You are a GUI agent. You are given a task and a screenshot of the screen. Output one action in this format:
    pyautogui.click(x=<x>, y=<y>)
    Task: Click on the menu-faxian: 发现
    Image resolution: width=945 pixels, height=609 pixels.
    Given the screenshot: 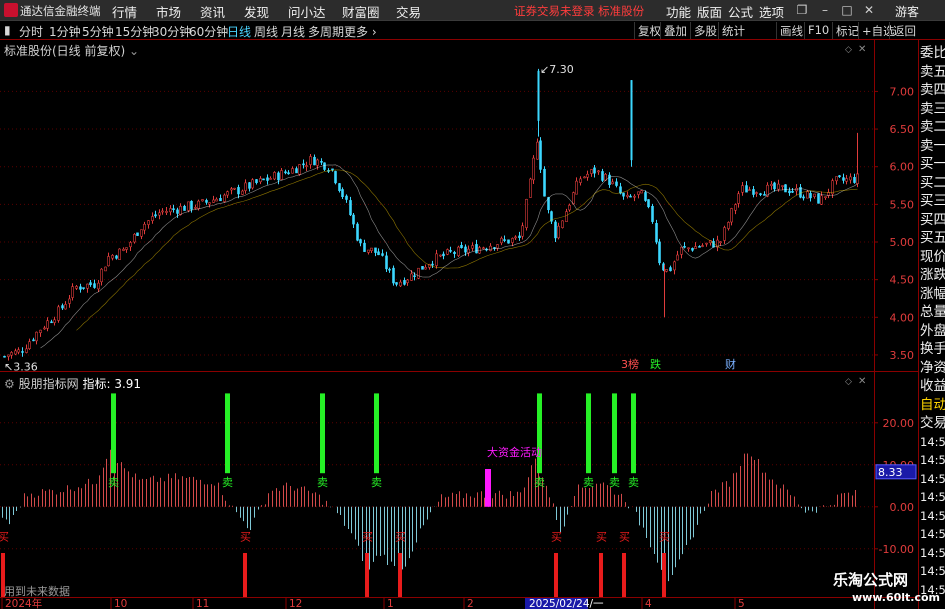 What is the action you would take?
    pyautogui.click(x=256, y=11)
    